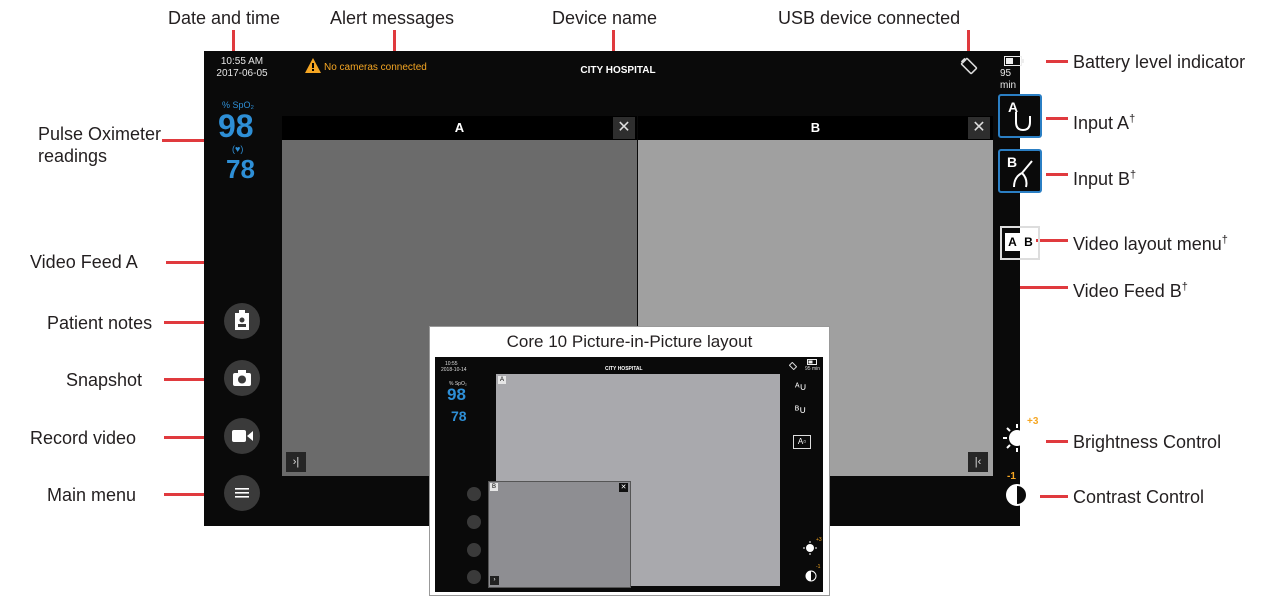 The width and height of the screenshot is (1285, 596). What do you see at coordinates (1130, 291) in the screenshot?
I see `callout-video-feed-b: Video Feed B†` at bounding box center [1130, 291].